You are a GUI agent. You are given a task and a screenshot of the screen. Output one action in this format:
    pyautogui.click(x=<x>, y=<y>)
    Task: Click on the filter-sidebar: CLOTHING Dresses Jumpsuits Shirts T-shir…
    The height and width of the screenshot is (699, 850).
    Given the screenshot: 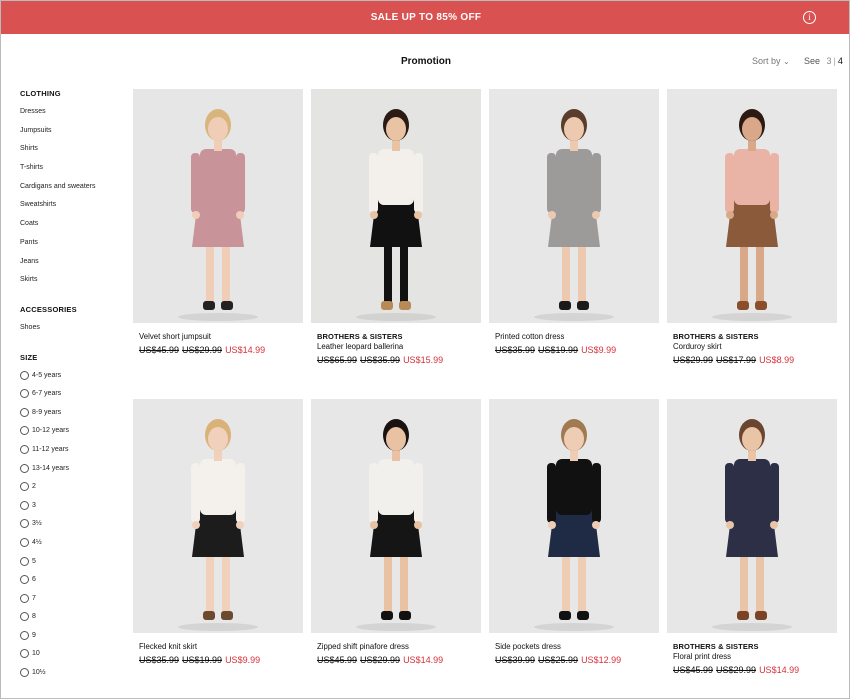 What is the action you would take?
    pyautogui.click(x=75, y=393)
    